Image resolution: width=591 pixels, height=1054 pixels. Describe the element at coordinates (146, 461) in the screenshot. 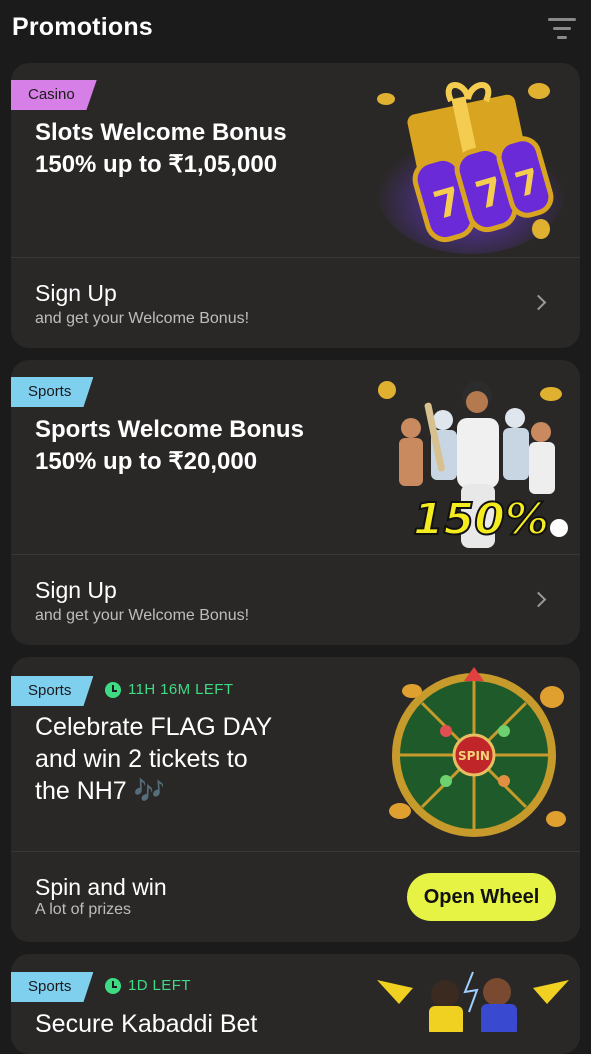

I see `promo-title-line: 150% up to ₹20,000` at that location.